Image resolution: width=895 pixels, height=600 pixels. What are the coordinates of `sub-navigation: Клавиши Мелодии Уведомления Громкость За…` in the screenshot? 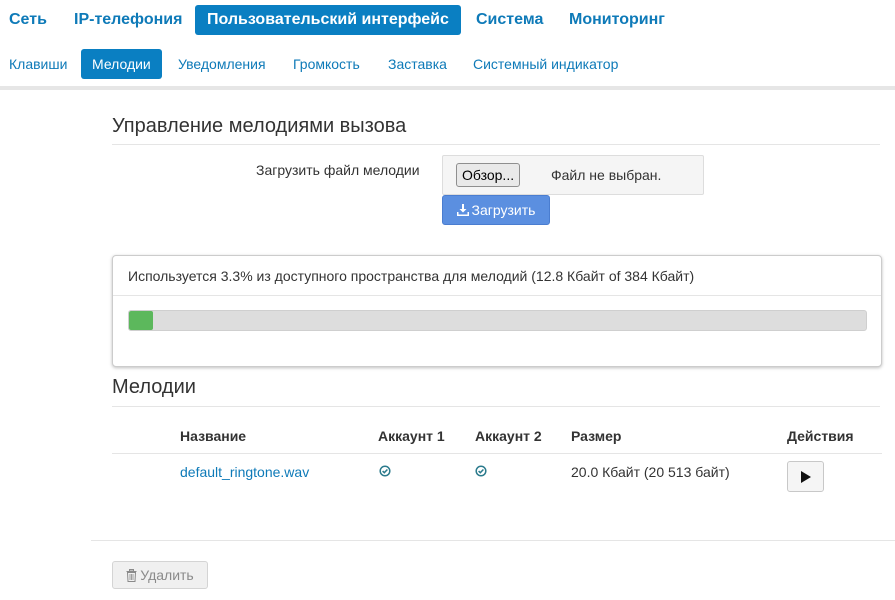 It's located at (447, 64).